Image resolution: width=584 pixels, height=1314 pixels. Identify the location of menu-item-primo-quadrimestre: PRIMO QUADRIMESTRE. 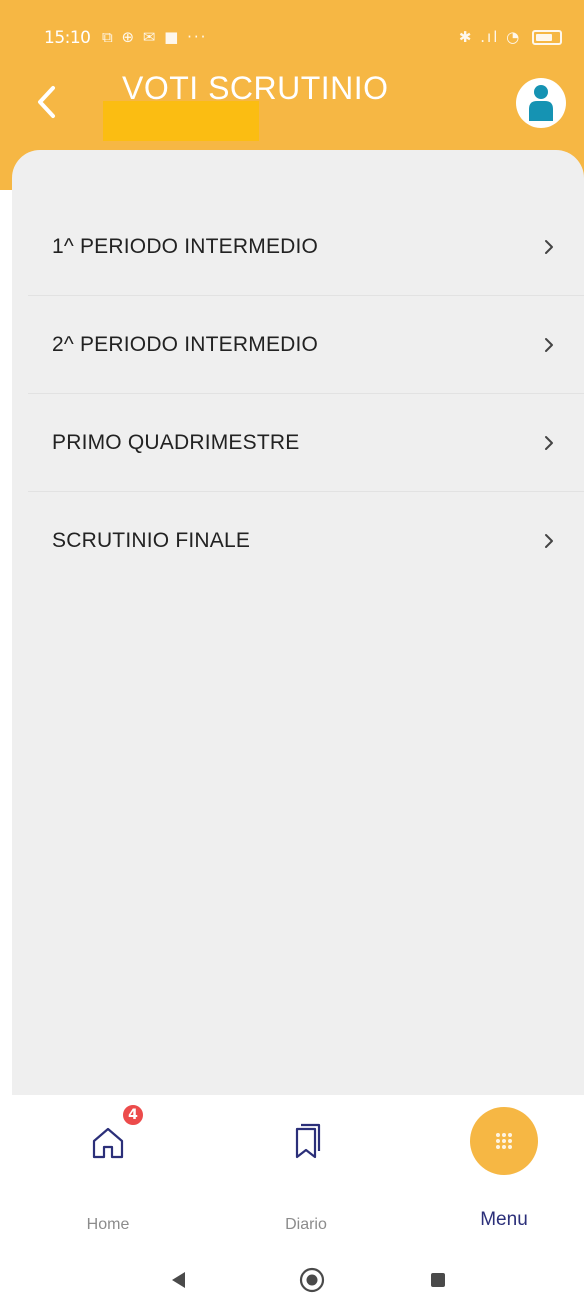
(298, 443).